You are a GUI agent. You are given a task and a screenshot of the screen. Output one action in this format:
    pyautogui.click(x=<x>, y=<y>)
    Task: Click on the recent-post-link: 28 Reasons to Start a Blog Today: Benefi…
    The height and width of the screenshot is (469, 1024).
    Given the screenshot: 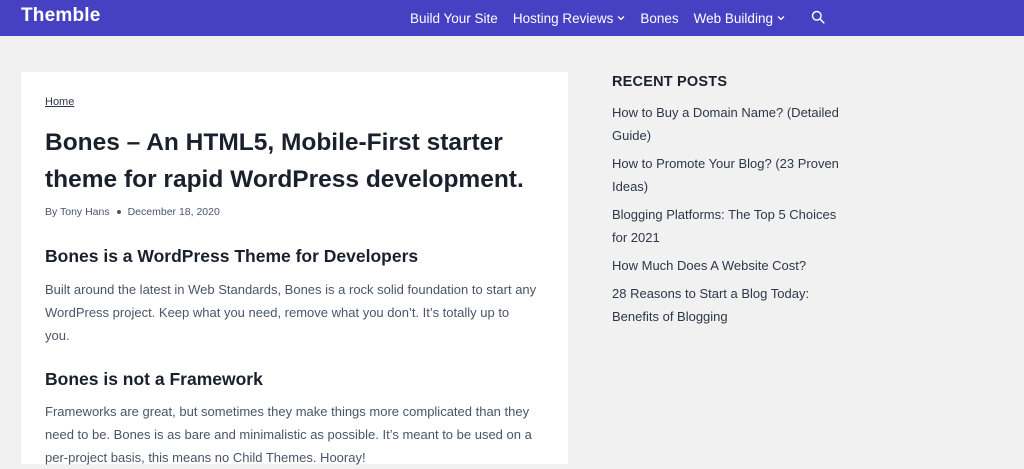 What is the action you would take?
    pyautogui.click(x=727, y=305)
    